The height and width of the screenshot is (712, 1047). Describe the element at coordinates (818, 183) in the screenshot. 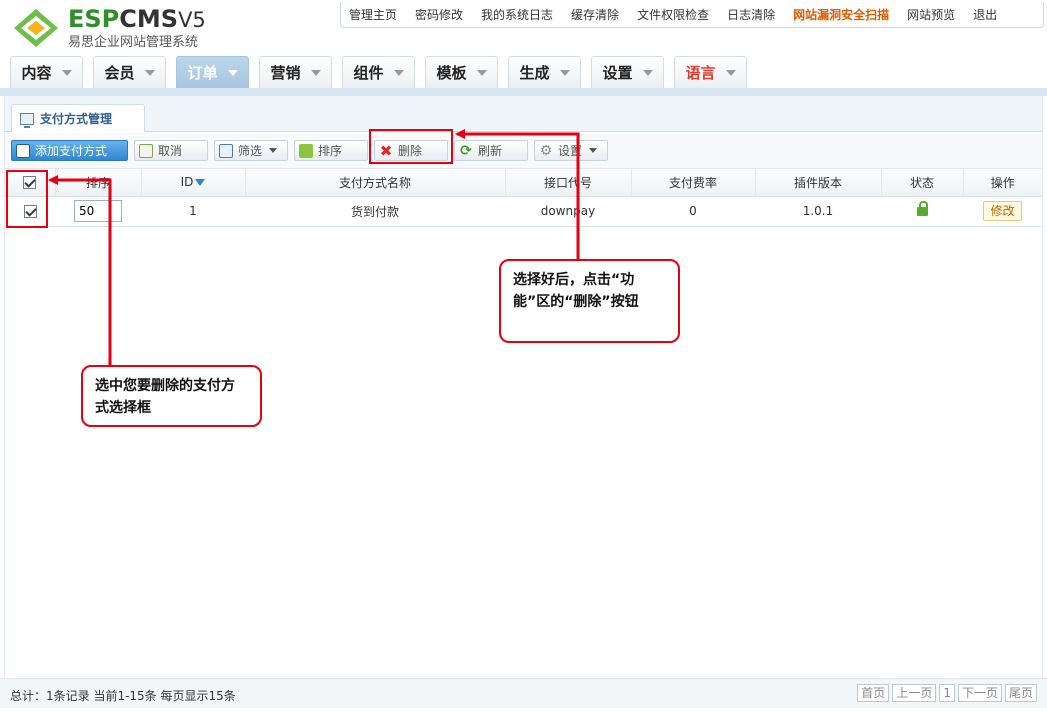

I see `col-version: 插件版本` at that location.